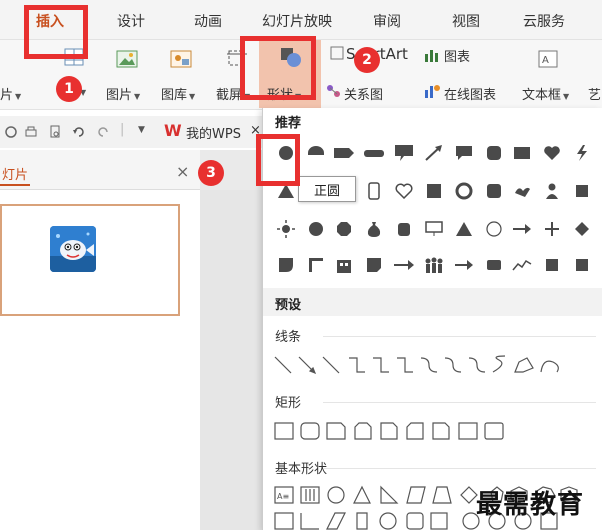 The height and width of the screenshot is (530, 602). I want to click on step-badge-1: 1, so click(69, 89).